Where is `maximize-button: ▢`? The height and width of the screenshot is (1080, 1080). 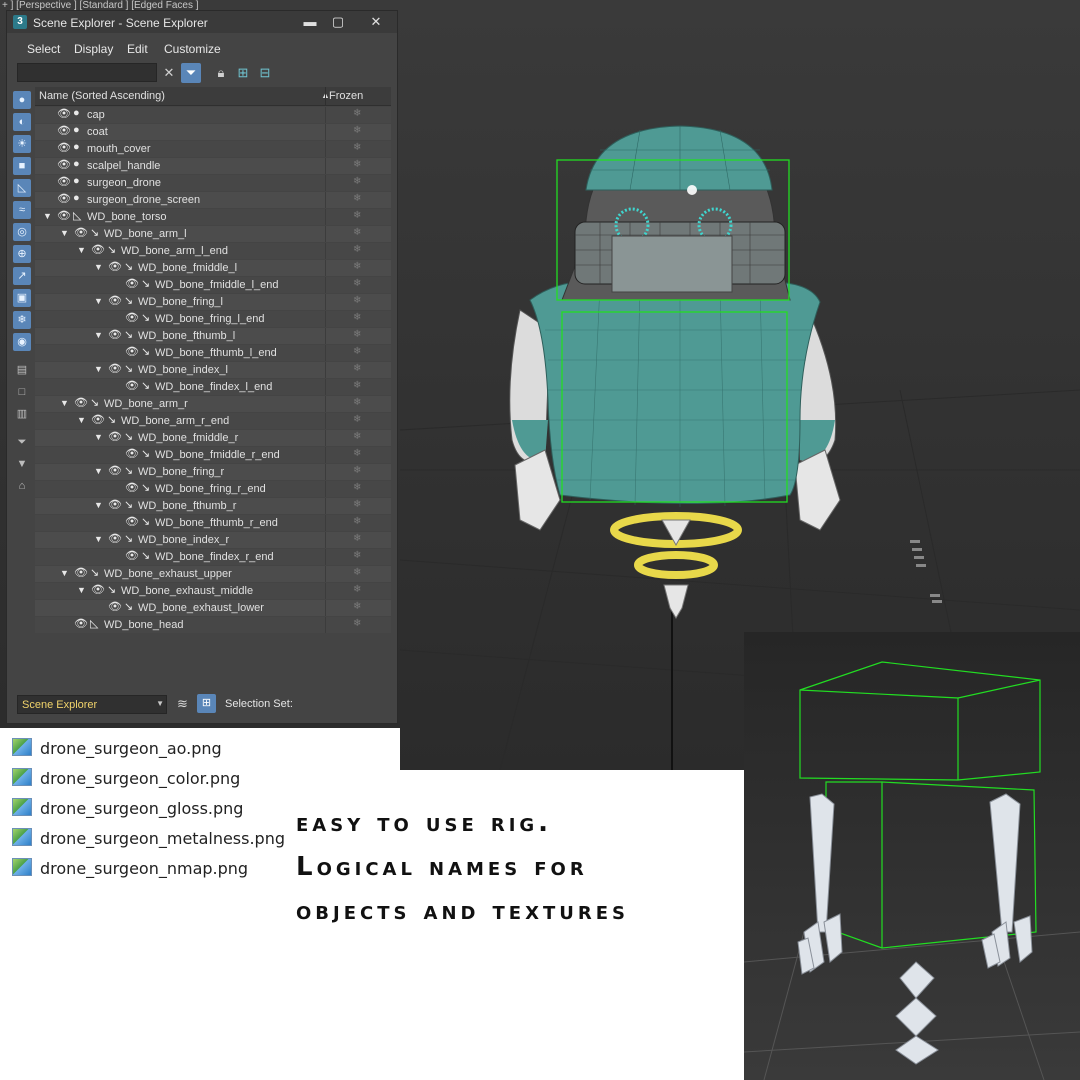 maximize-button: ▢ is located at coordinates (338, 22).